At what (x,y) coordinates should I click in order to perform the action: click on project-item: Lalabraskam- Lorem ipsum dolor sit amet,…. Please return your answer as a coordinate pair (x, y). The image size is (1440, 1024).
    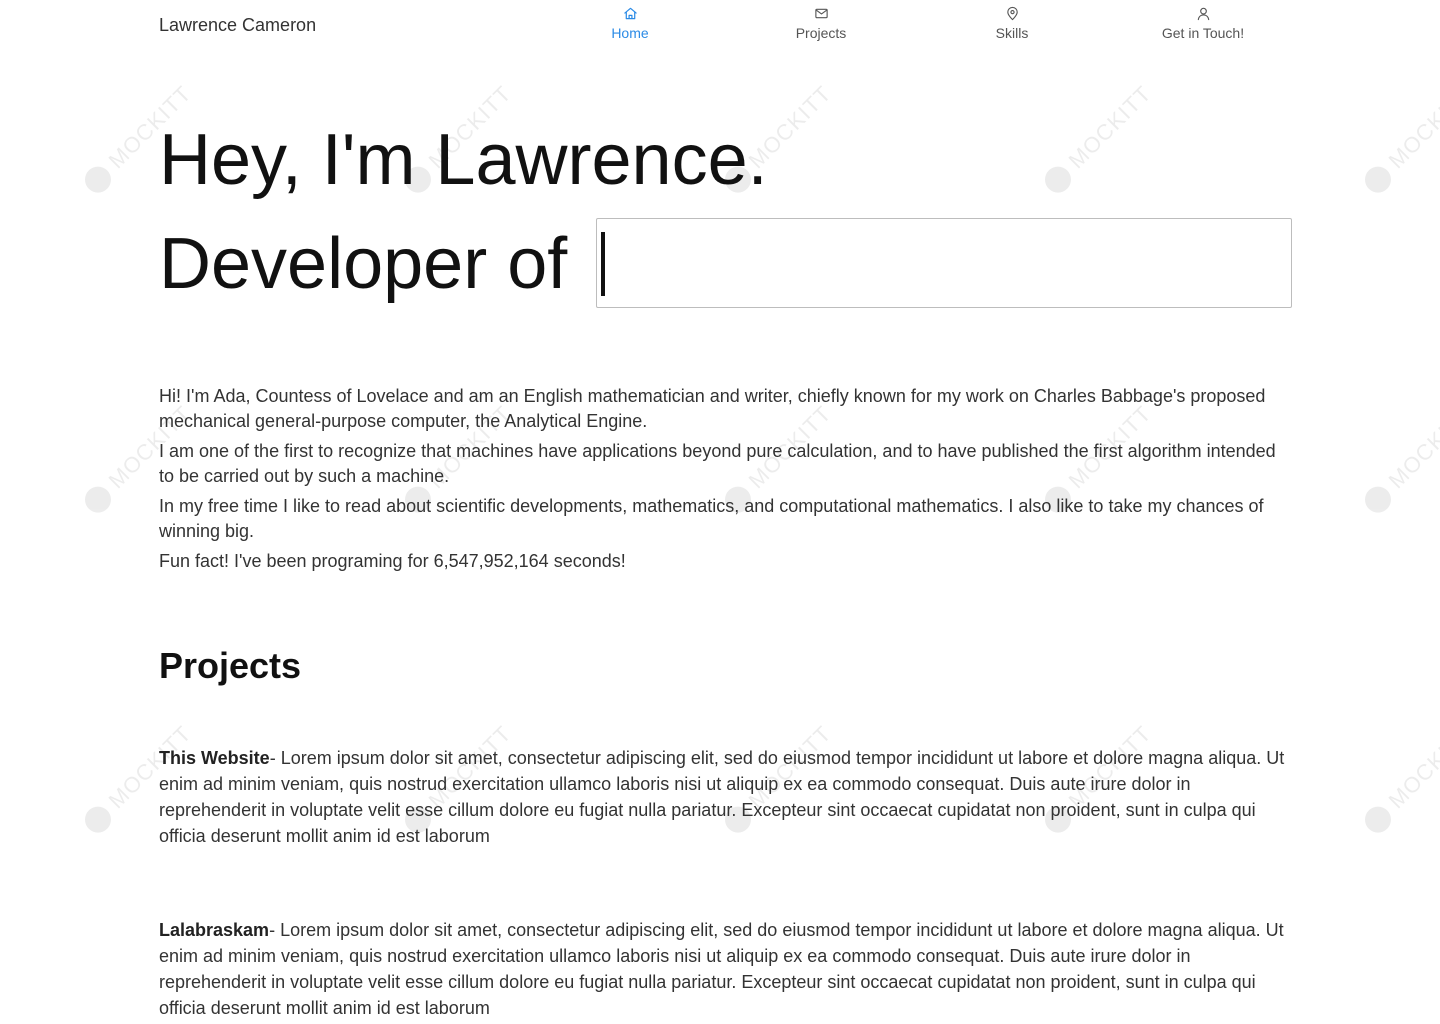
    Looking at the image, I should click on (724, 969).